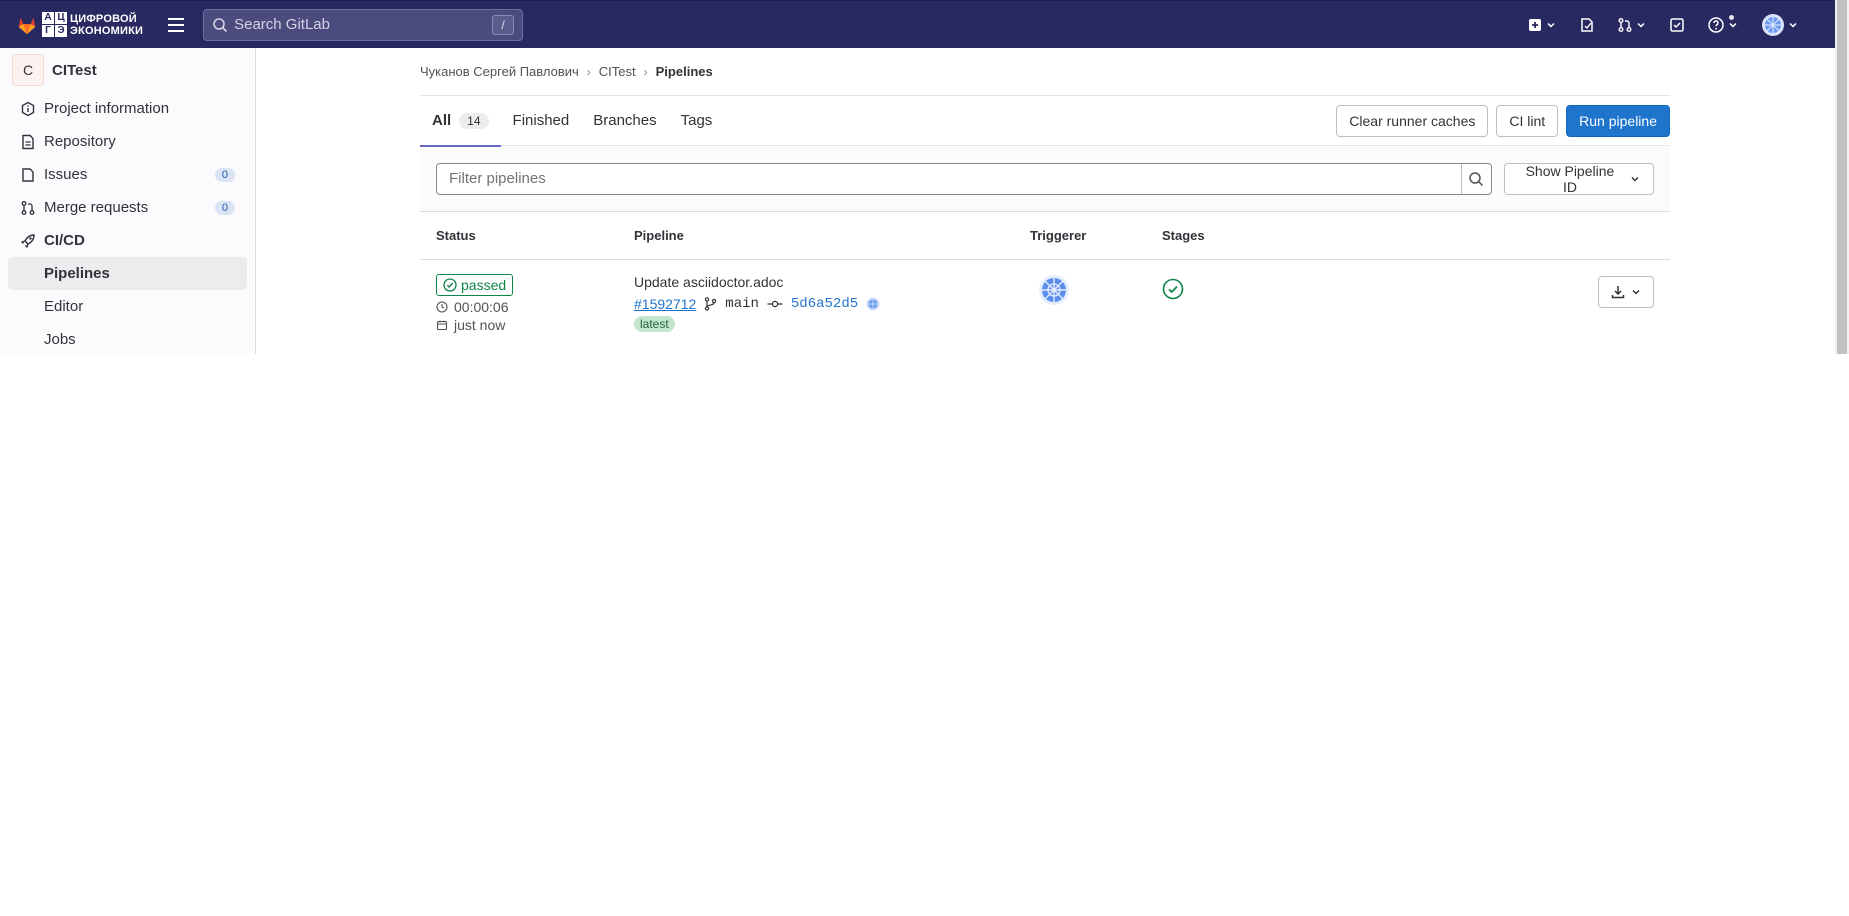 This screenshot has width=1849, height=916. What do you see at coordinates (456, 235) in the screenshot?
I see `header-status: Status` at bounding box center [456, 235].